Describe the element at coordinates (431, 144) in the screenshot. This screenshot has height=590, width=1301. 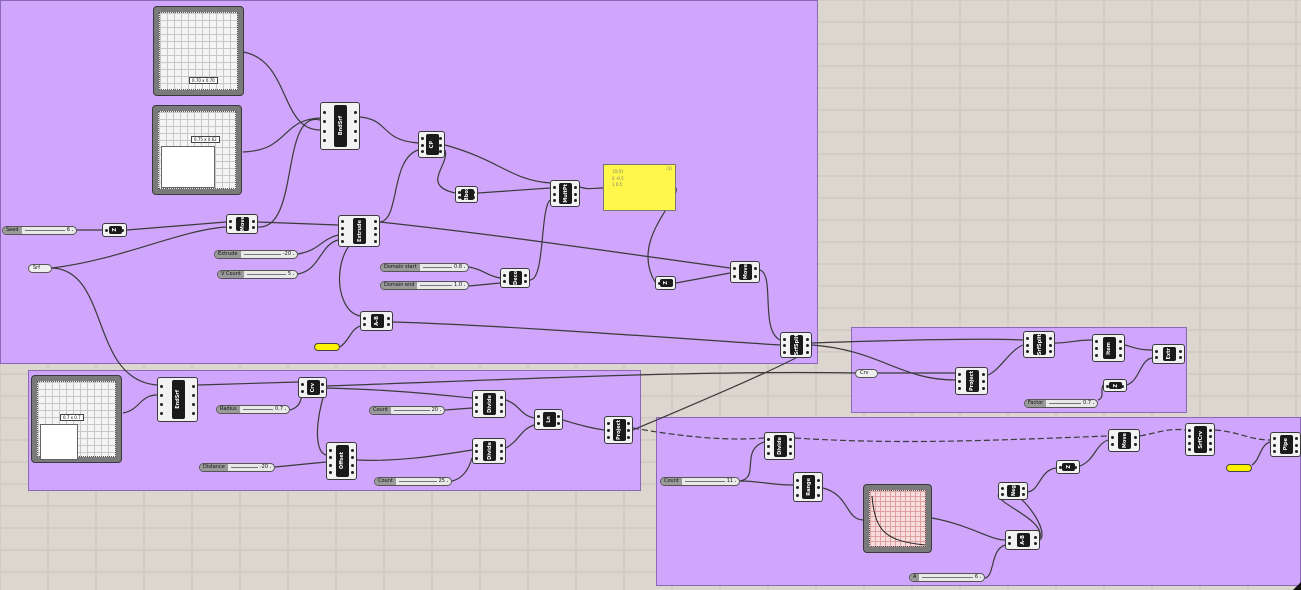
I see `cp-component: CP` at that location.